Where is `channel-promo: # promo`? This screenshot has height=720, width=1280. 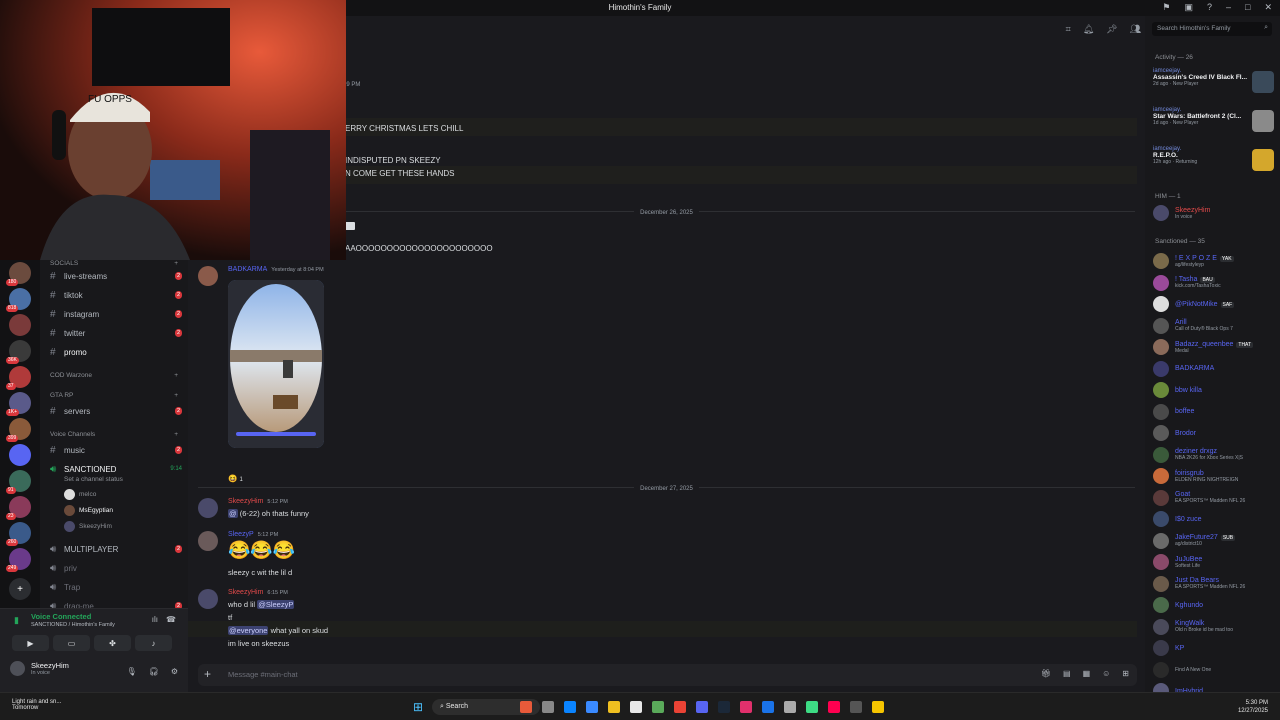
channel-promo: # promo is located at coordinates (116, 352).